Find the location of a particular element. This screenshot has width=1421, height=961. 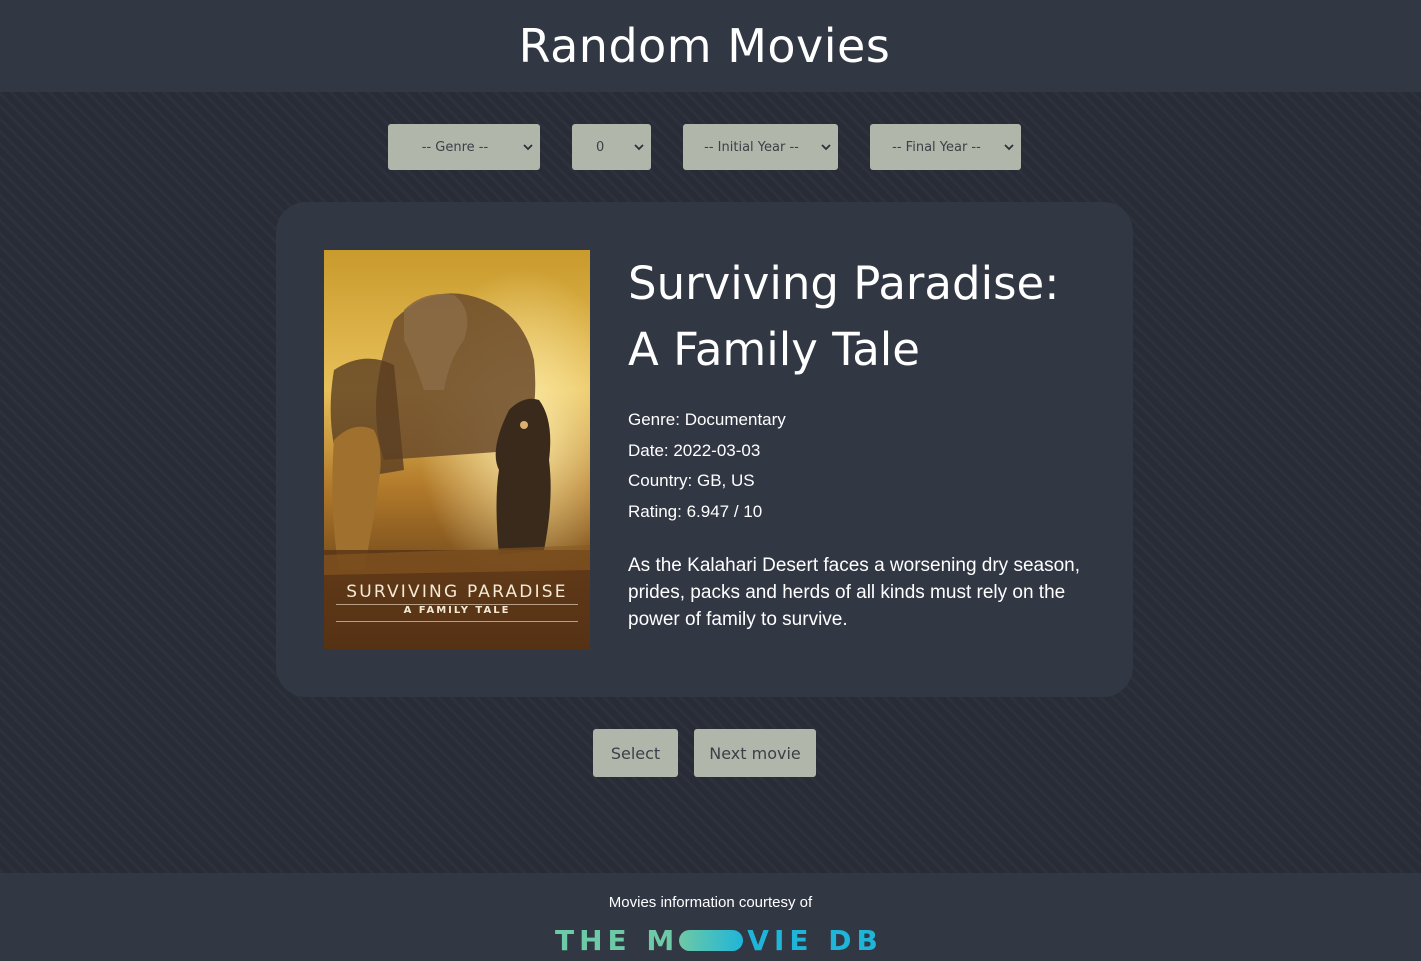

final-year-select: -- Final Year -- is located at coordinates (945, 147).